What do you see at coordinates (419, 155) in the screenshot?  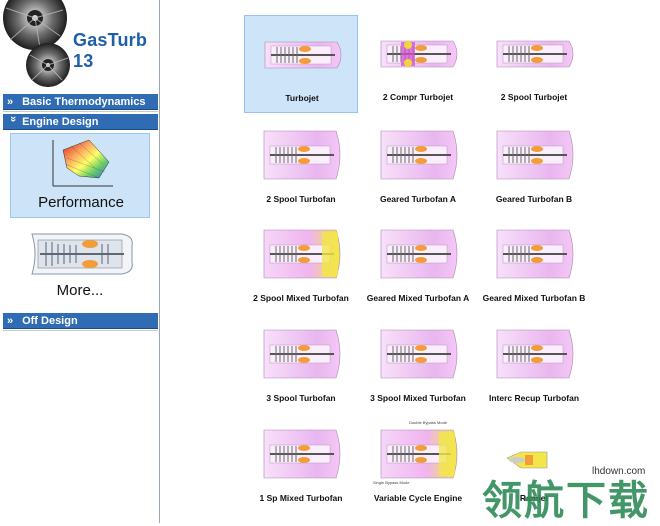 I see `geared-turbofan-a-icon` at bounding box center [419, 155].